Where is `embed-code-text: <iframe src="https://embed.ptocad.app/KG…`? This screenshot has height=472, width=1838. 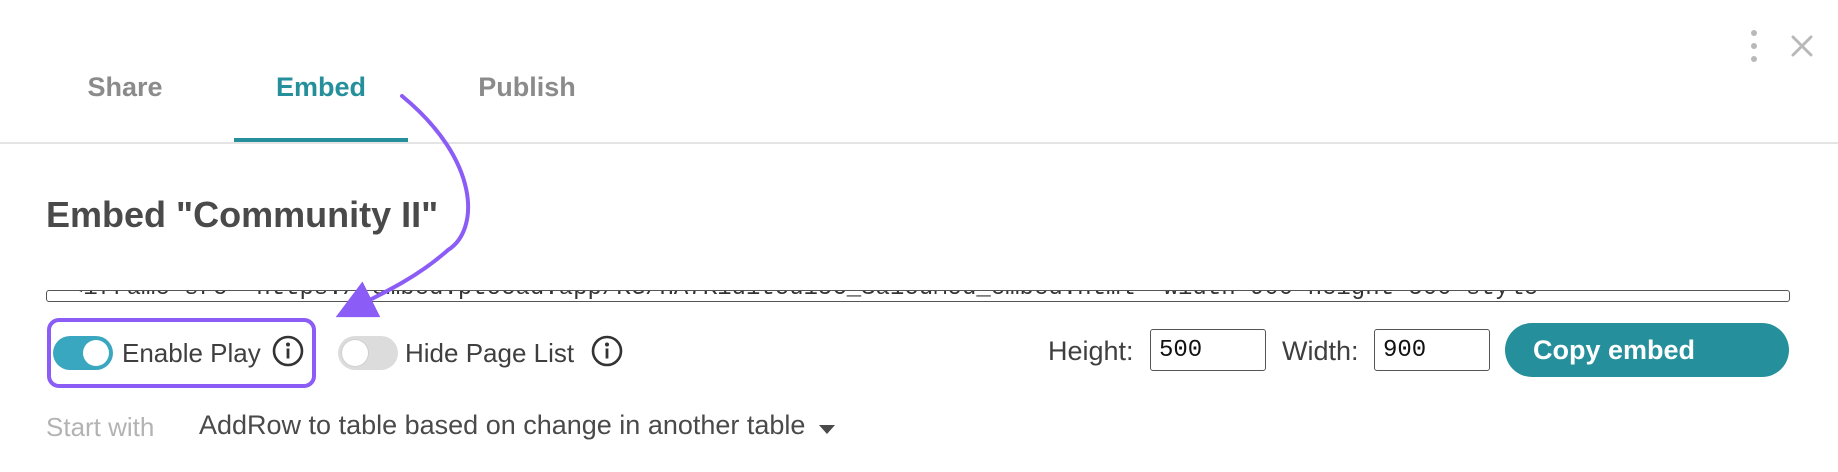 embed-code-text: <iframe src="https://embed.ptocad.app/KG… is located at coordinates (818, 296).